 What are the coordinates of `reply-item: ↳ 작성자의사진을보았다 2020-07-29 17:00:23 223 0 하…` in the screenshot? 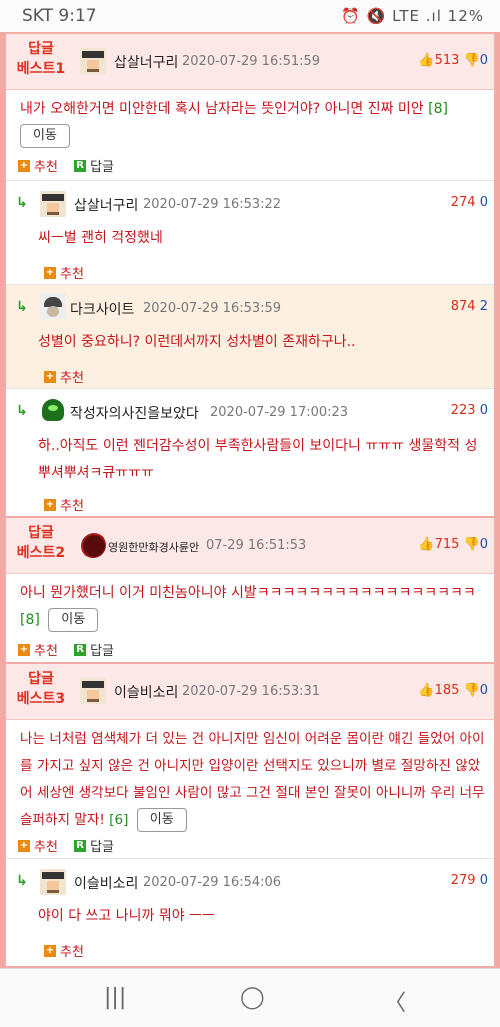 It's located at (250, 452).